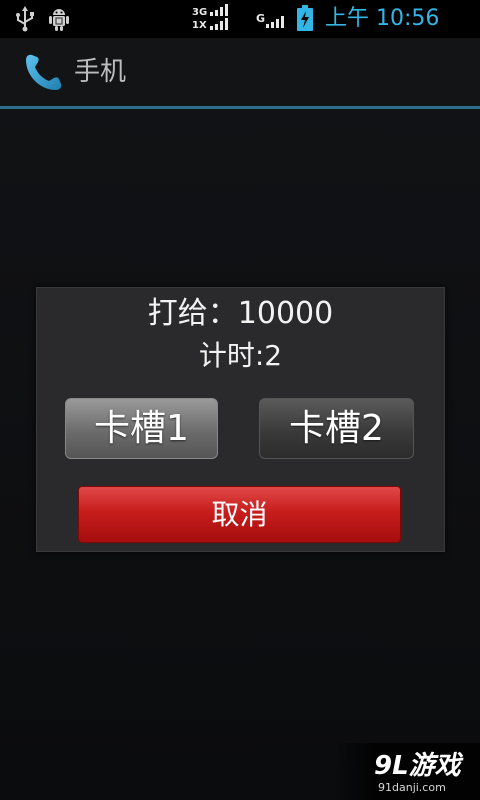 The image size is (480, 800). What do you see at coordinates (25, 19) in the screenshot?
I see `usb-icon` at bounding box center [25, 19].